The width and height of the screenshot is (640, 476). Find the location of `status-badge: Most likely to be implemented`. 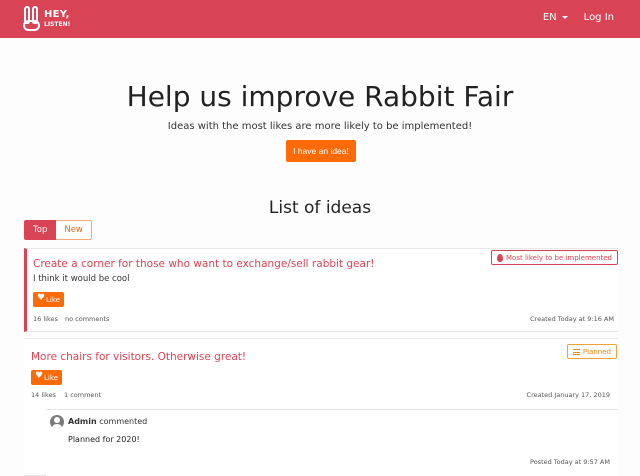

status-badge: Most likely to be implemented is located at coordinates (554, 257).